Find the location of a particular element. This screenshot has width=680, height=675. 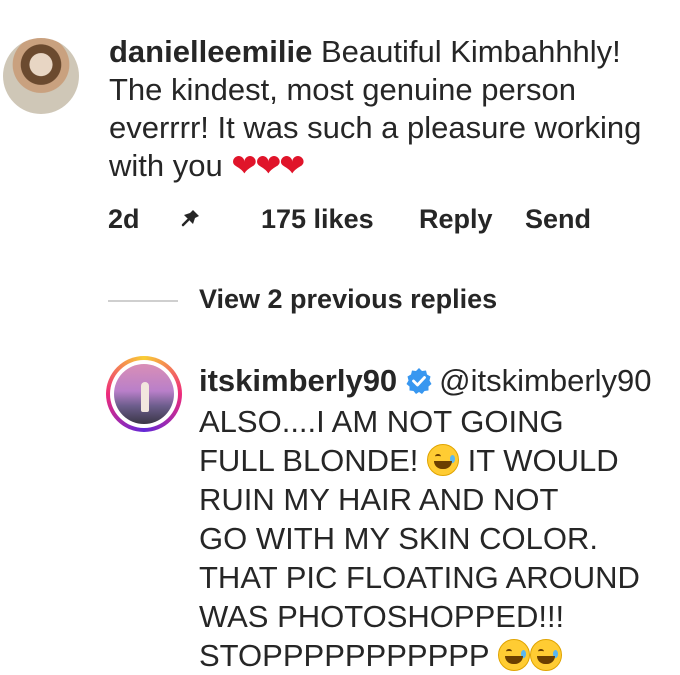

reply-username: itskimberly90 is located at coordinates (298, 380).